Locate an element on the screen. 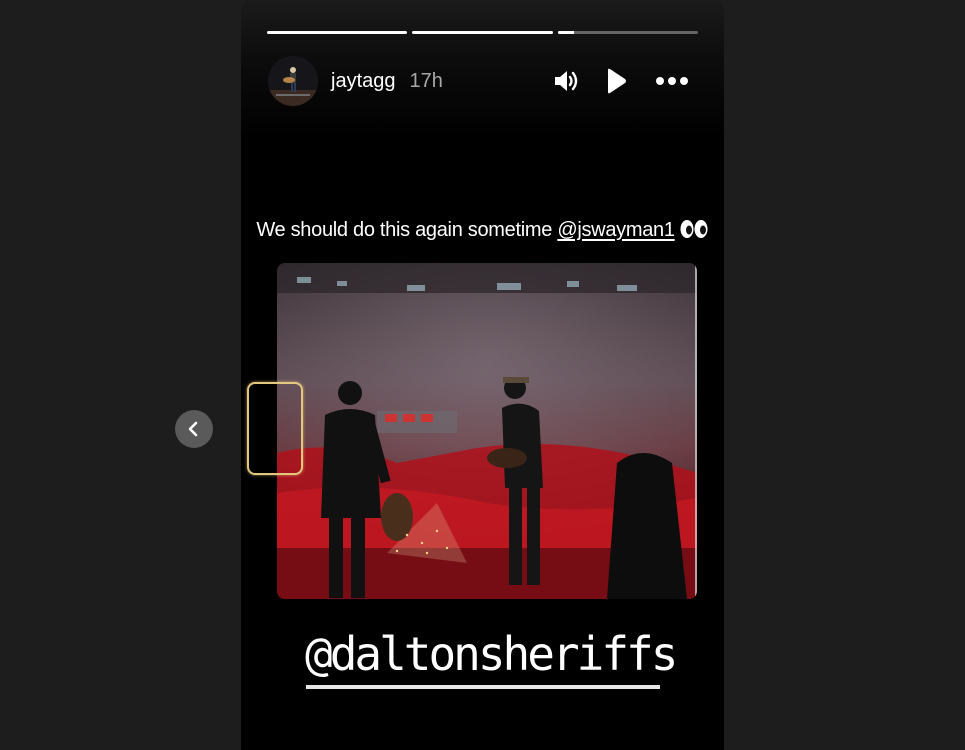  post-time: 17h is located at coordinates (426, 80).